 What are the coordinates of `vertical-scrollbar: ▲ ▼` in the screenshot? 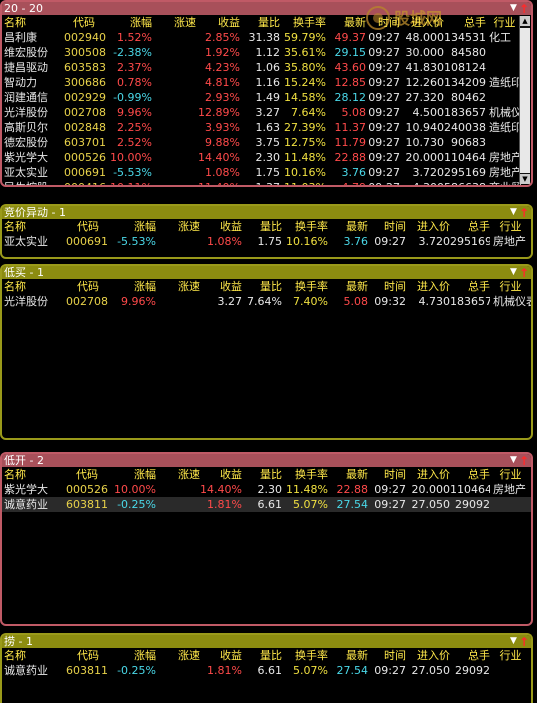 It's located at (524, 100).